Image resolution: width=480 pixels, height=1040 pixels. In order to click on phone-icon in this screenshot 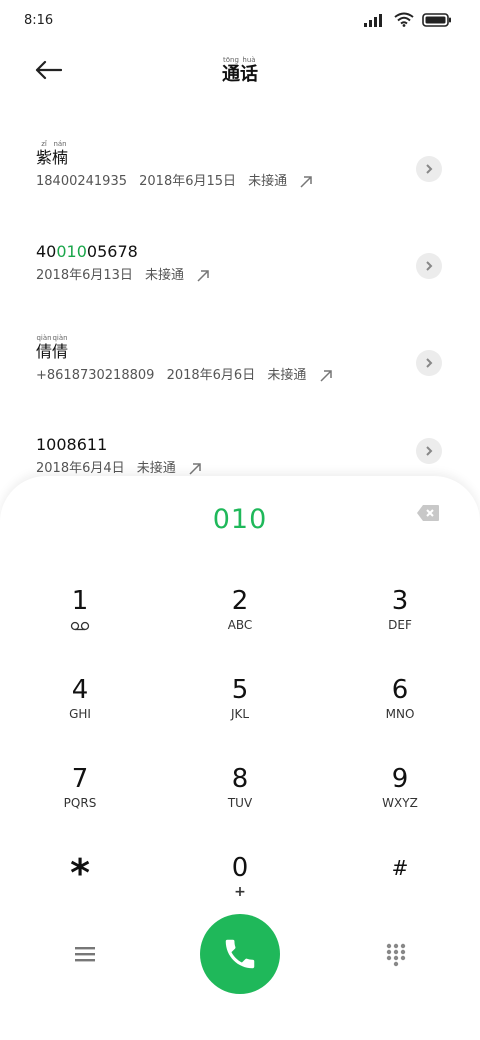, I will do `click(240, 954)`.